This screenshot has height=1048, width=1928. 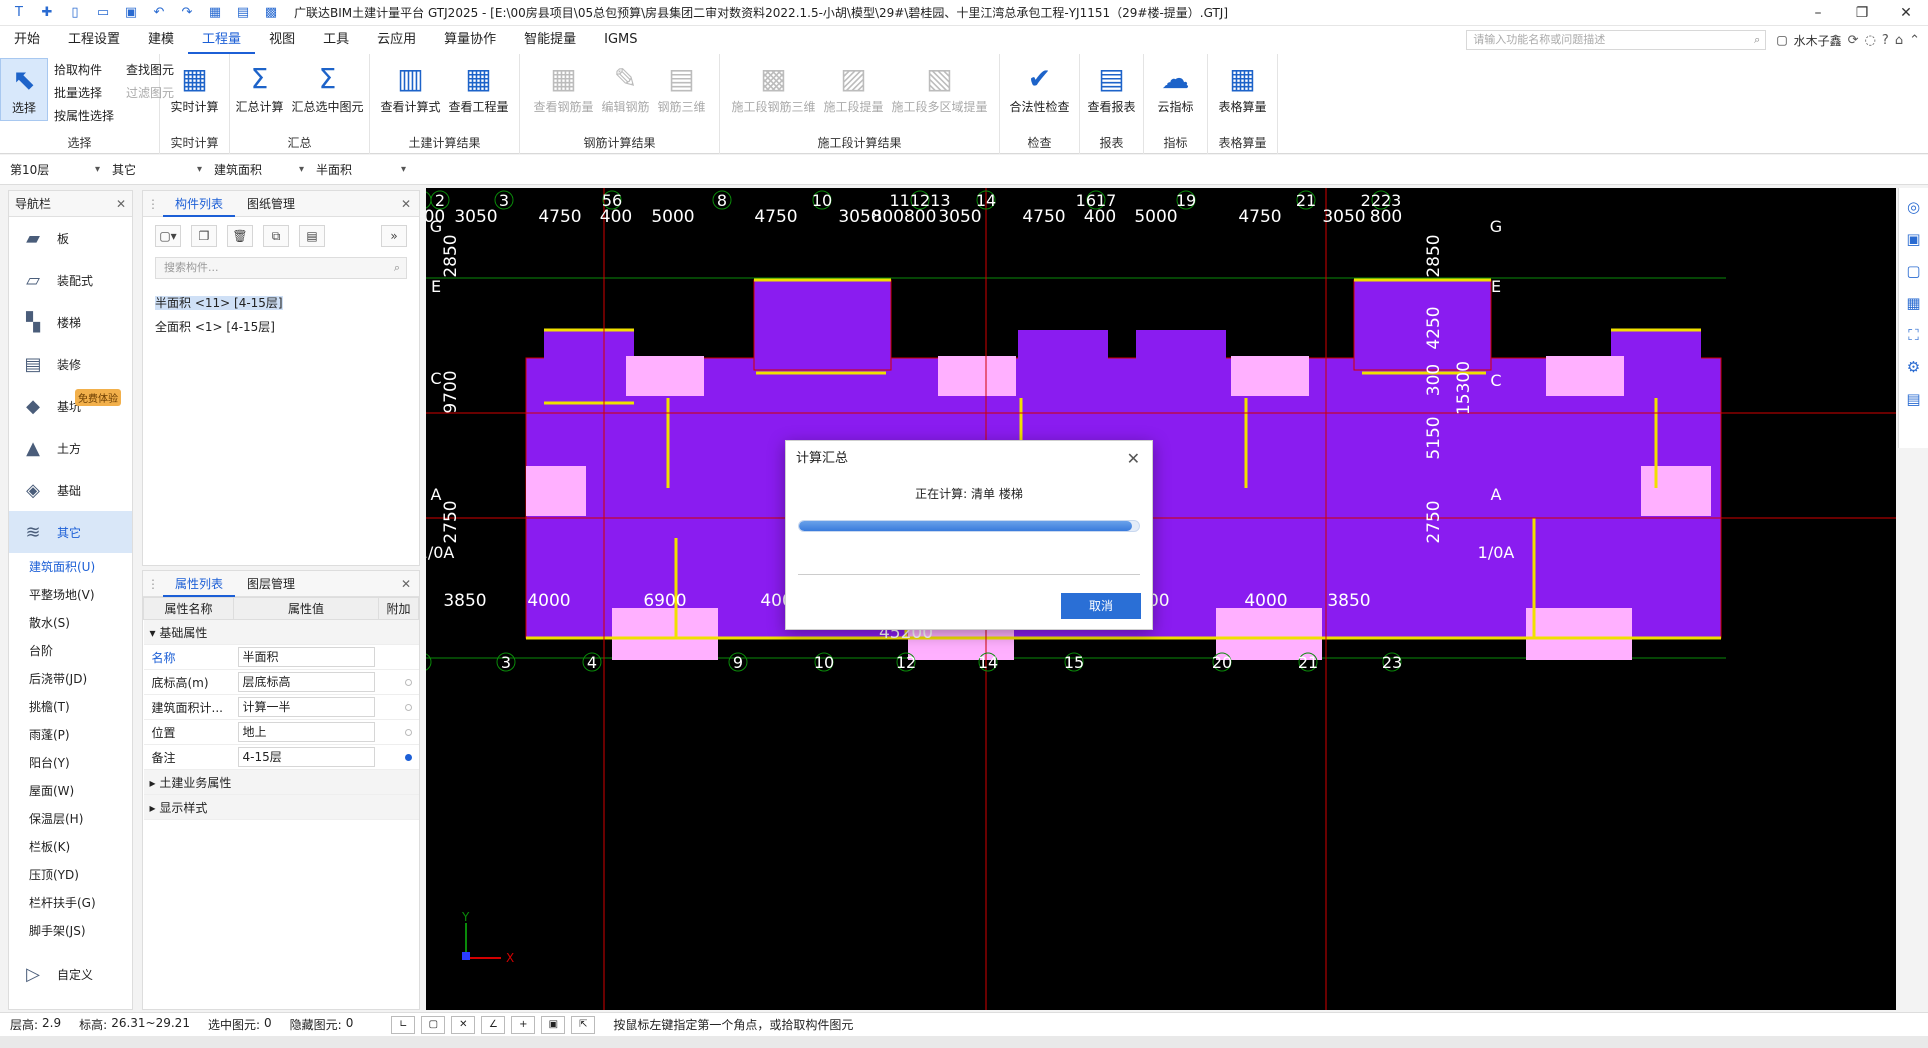 I want to click on nav-close-icon: ✕, so click(x=121, y=204).